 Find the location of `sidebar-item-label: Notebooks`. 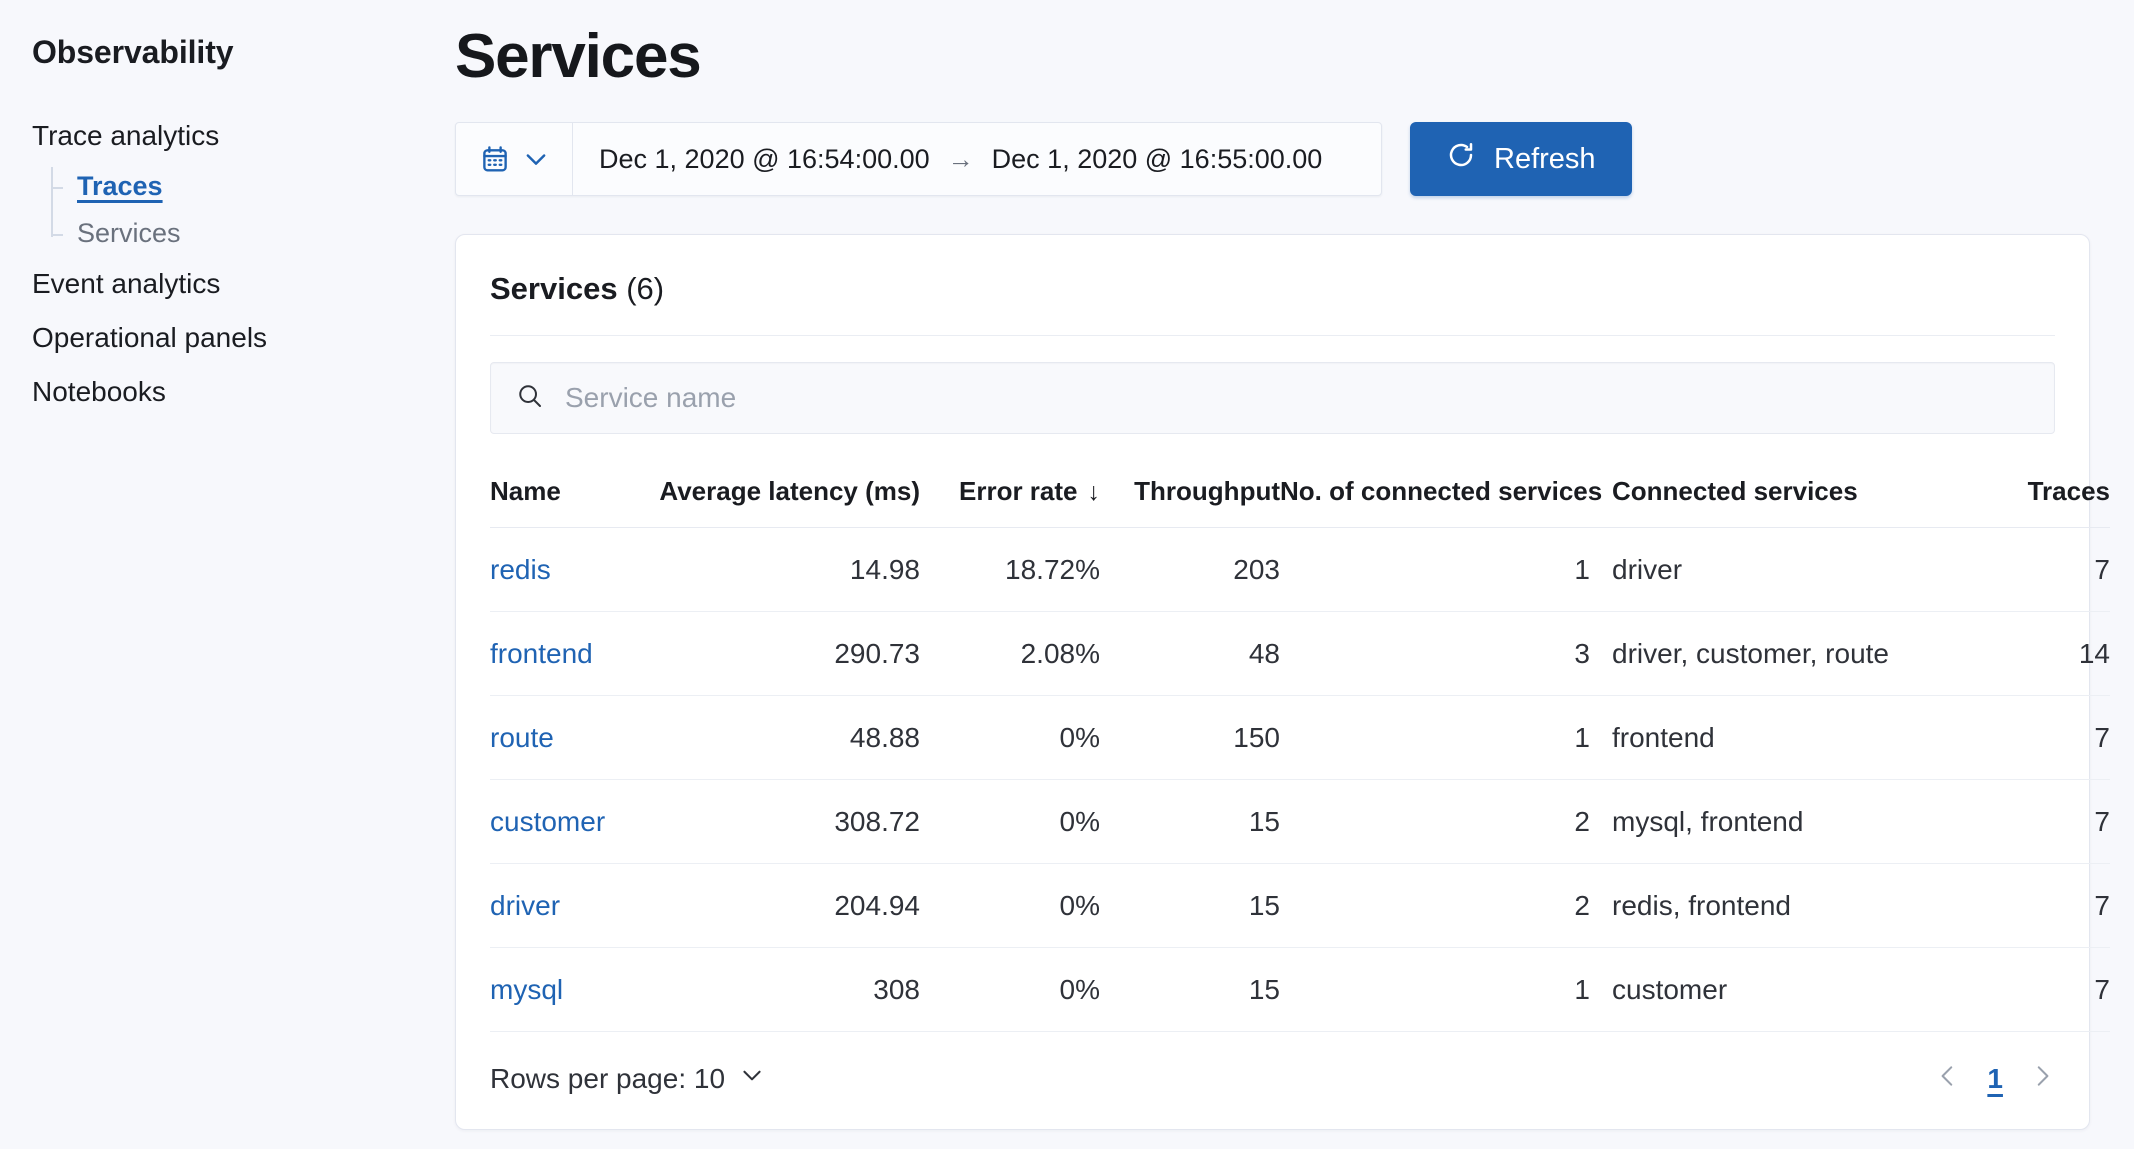

sidebar-item-label: Notebooks is located at coordinates (99, 391).